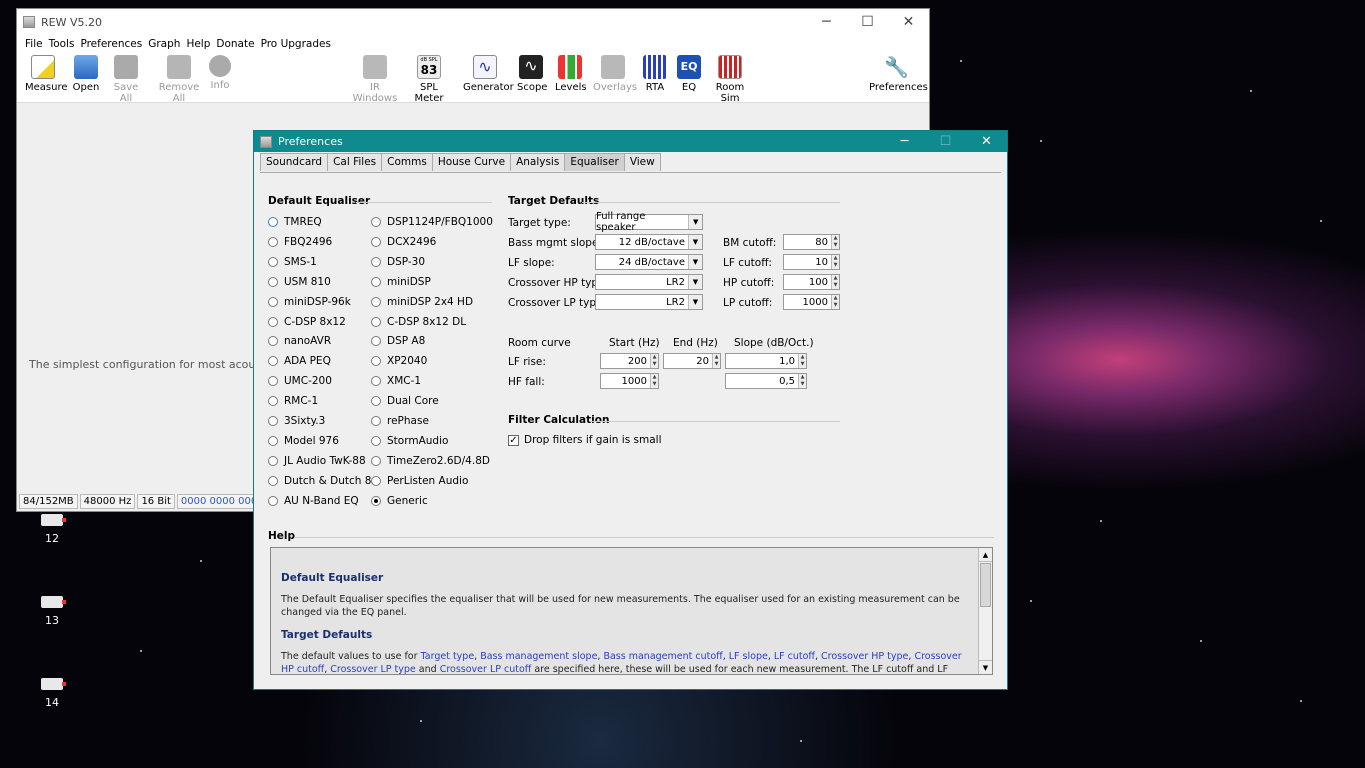 The image size is (1365, 768). I want to click on tab-comms: Comms, so click(407, 162).